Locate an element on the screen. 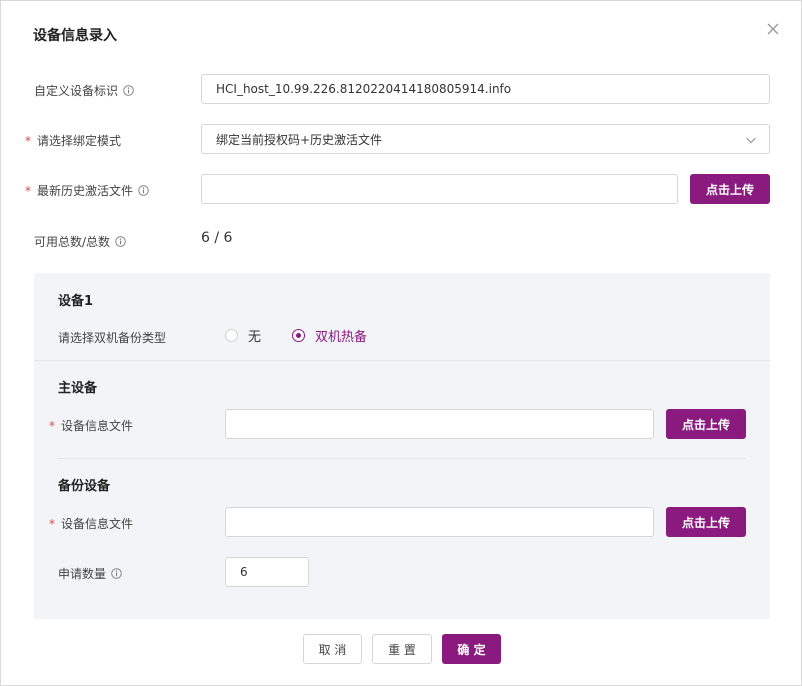 The height and width of the screenshot is (686, 802). radio-none-circle is located at coordinates (231, 335).